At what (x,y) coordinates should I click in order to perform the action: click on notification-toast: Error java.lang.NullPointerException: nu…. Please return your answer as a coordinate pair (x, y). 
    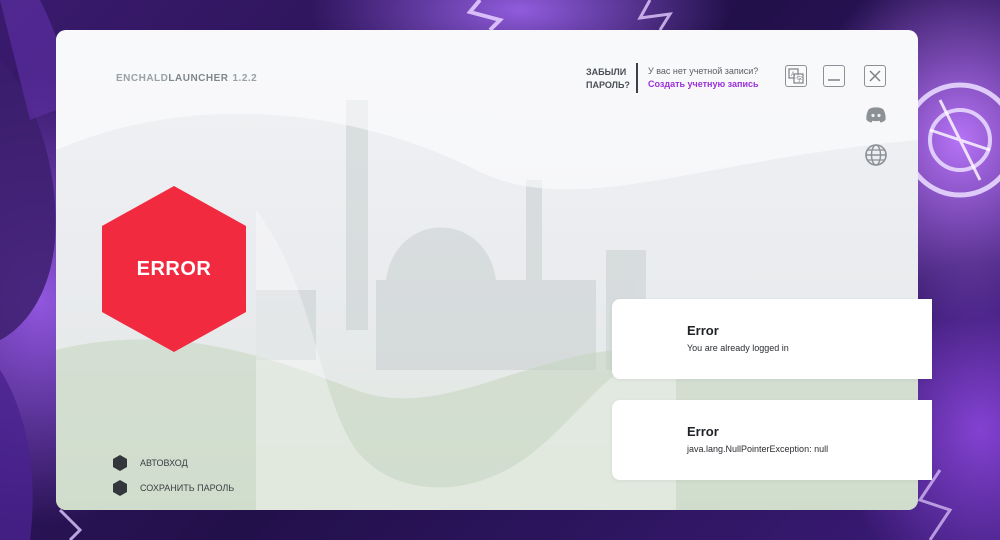
    Looking at the image, I should click on (772, 440).